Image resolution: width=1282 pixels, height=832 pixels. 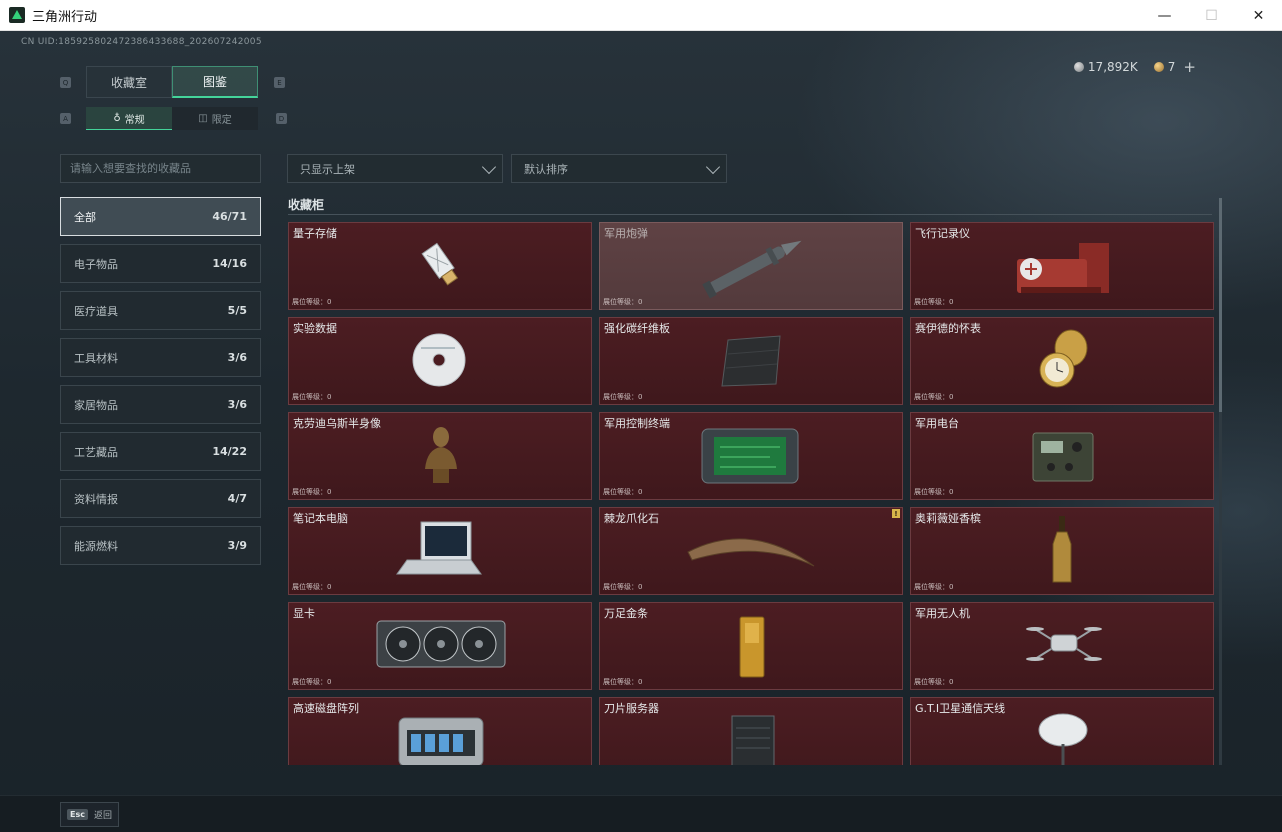 I want to click on shelf-filter-label: 只显示上架, so click(x=327, y=169).